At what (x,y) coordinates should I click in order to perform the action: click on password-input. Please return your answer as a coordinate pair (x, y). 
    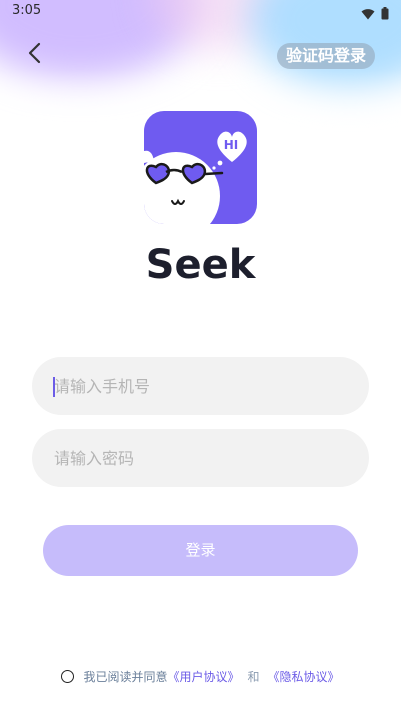
    Looking at the image, I should click on (200, 458).